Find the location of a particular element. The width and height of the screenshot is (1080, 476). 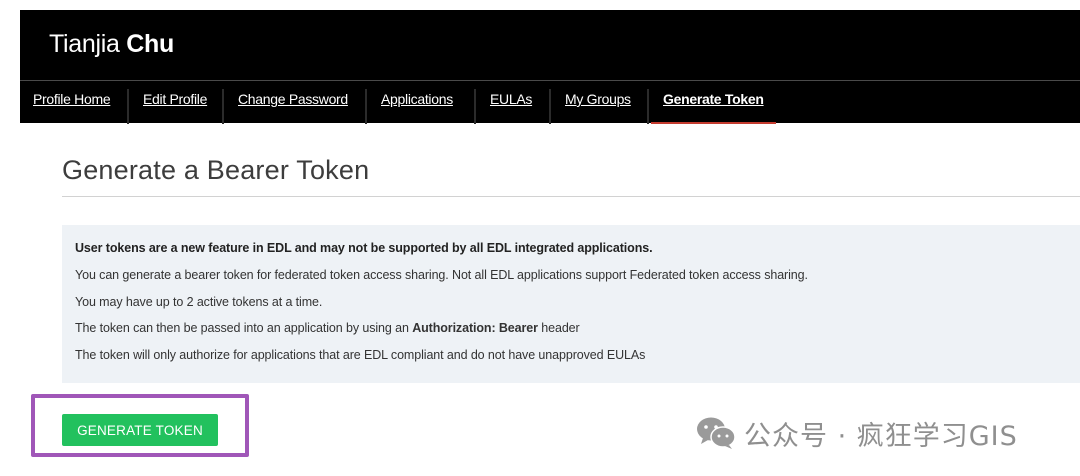

nav-my-groups: My Groups is located at coordinates (598, 101).